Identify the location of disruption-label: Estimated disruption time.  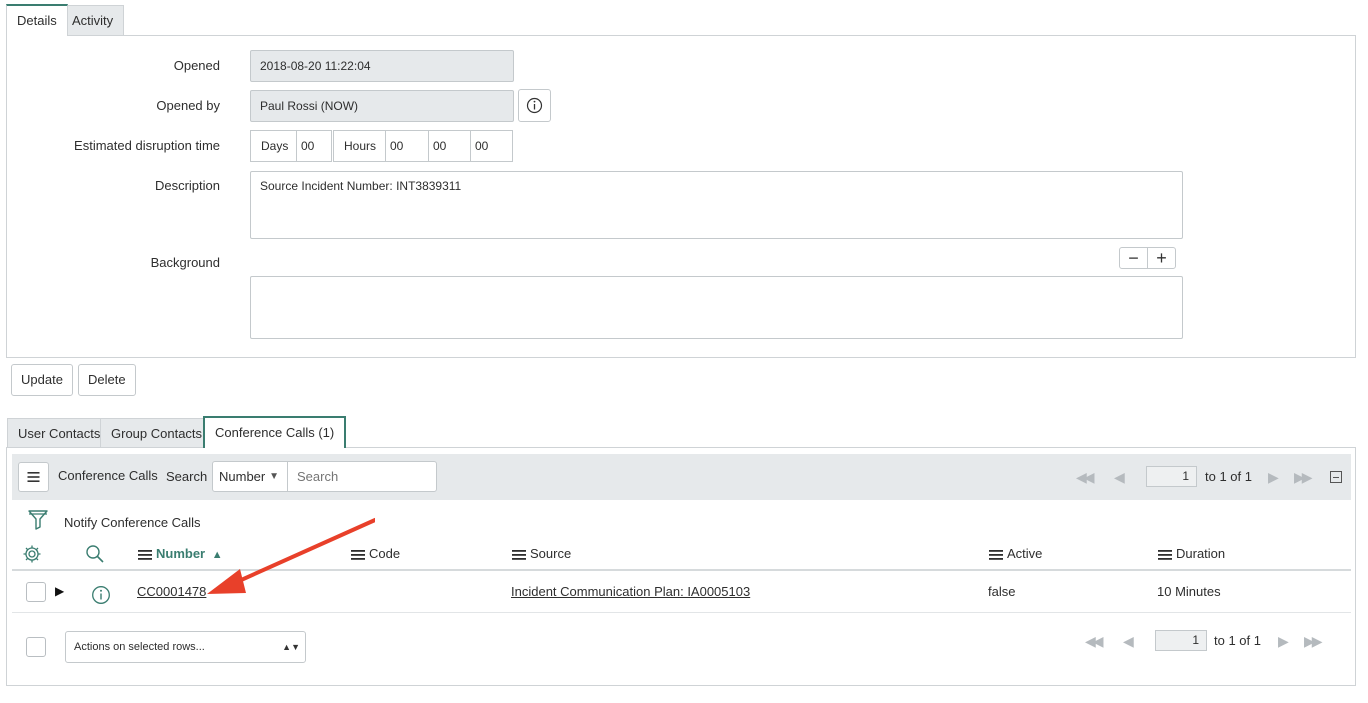
(147, 145).